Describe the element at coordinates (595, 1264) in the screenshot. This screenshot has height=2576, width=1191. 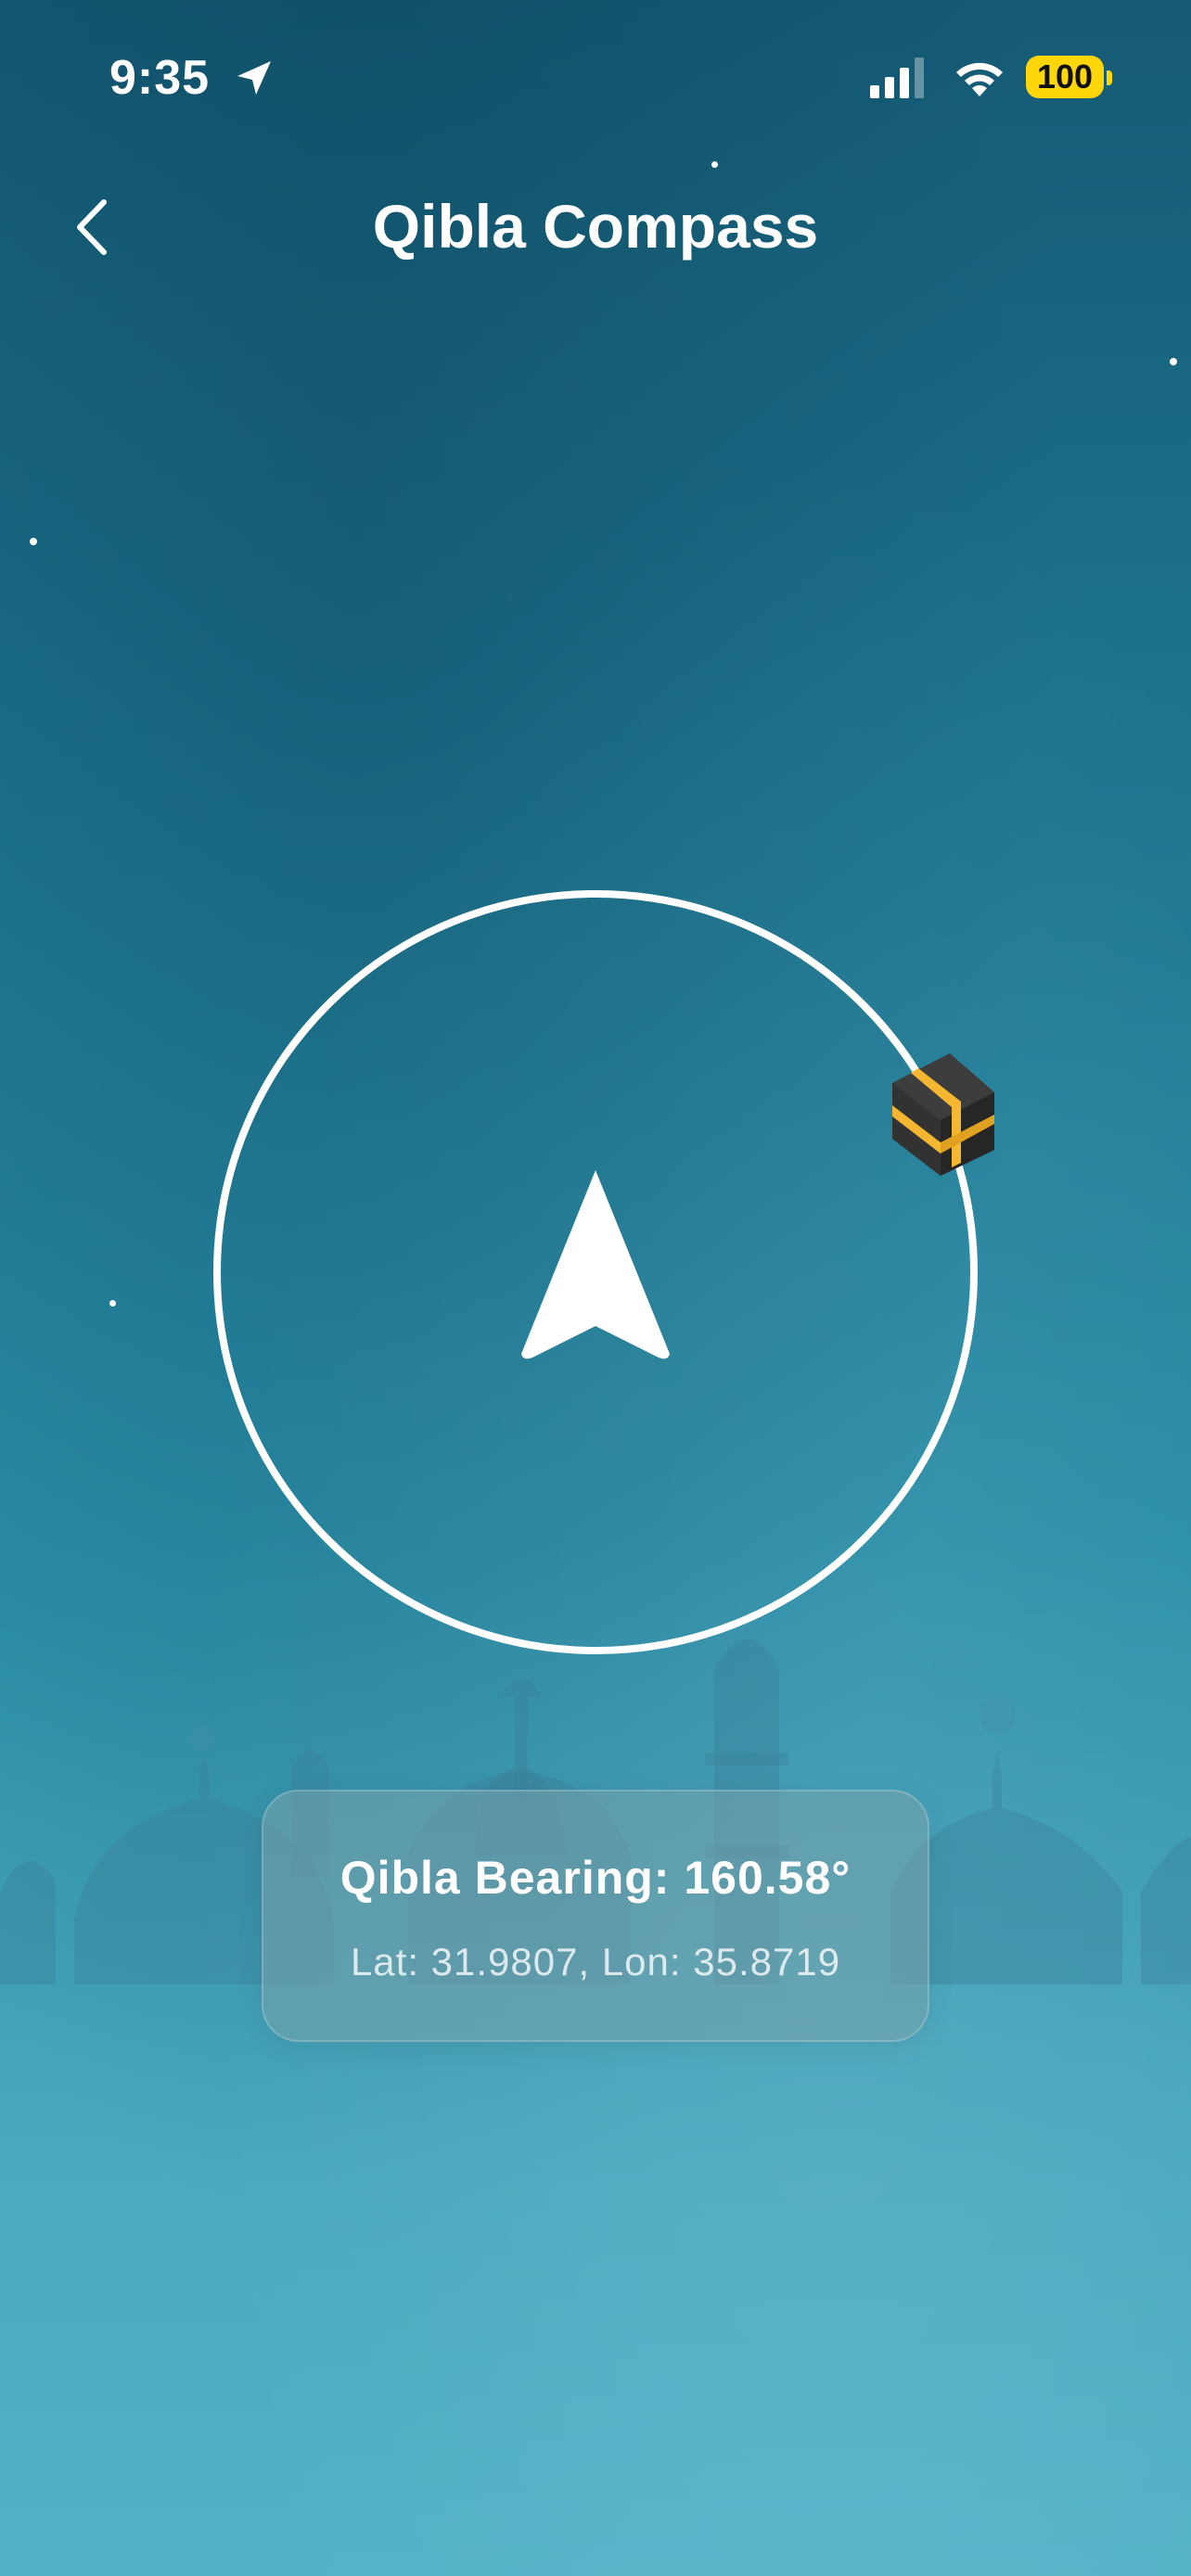
I see `navigation-arrow-icon` at that location.